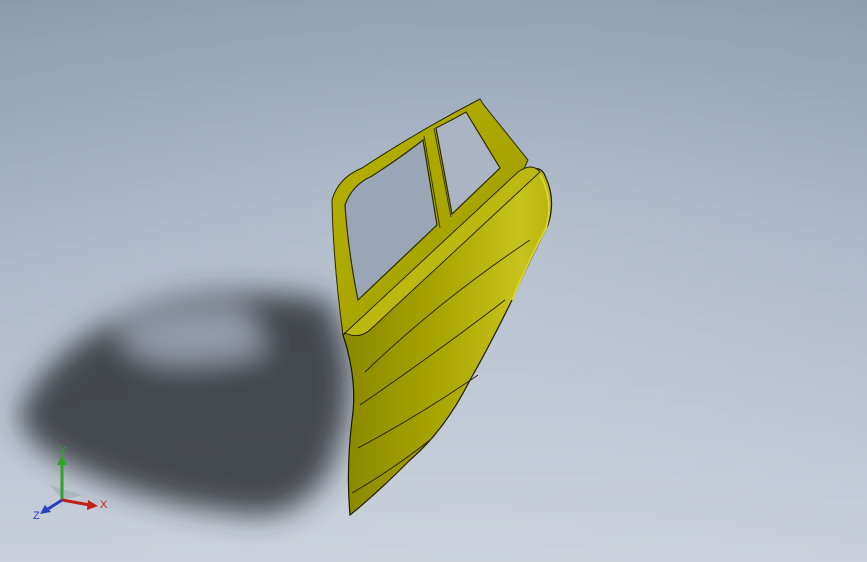 This screenshot has width=867, height=562. Describe the element at coordinates (63, 451) in the screenshot. I see `y-axis-label: Y` at that location.